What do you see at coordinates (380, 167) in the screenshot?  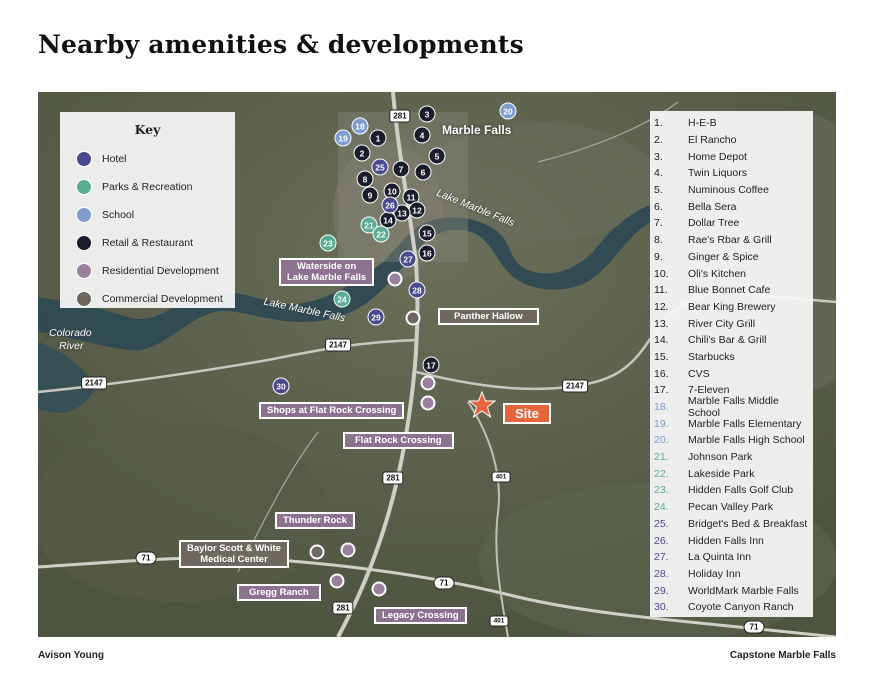 I see `marker-25: 25` at bounding box center [380, 167].